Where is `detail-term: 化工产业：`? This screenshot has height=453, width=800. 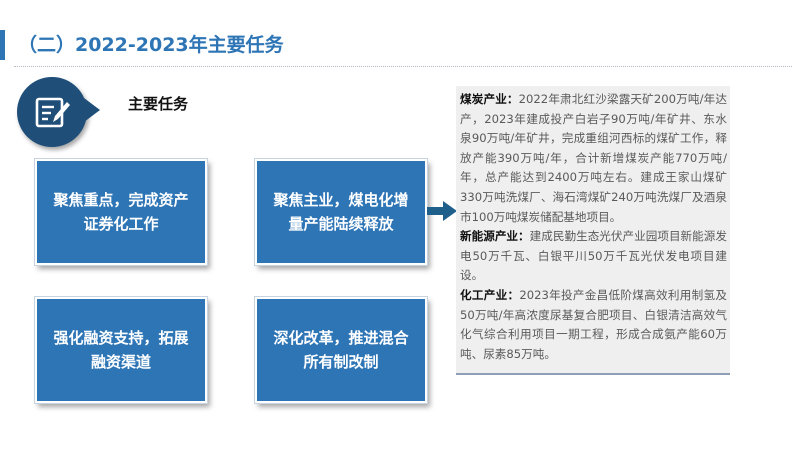 detail-term: 化工产业： is located at coordinates (490, 294).